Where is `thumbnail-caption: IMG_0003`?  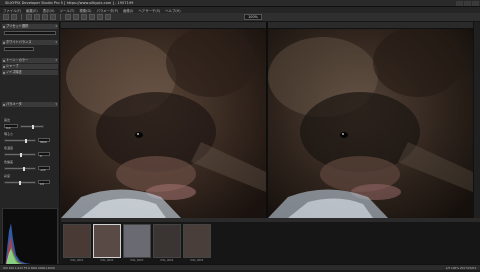 thumbnail-caption: IMG_0003 is located at coordinates (137, 260).